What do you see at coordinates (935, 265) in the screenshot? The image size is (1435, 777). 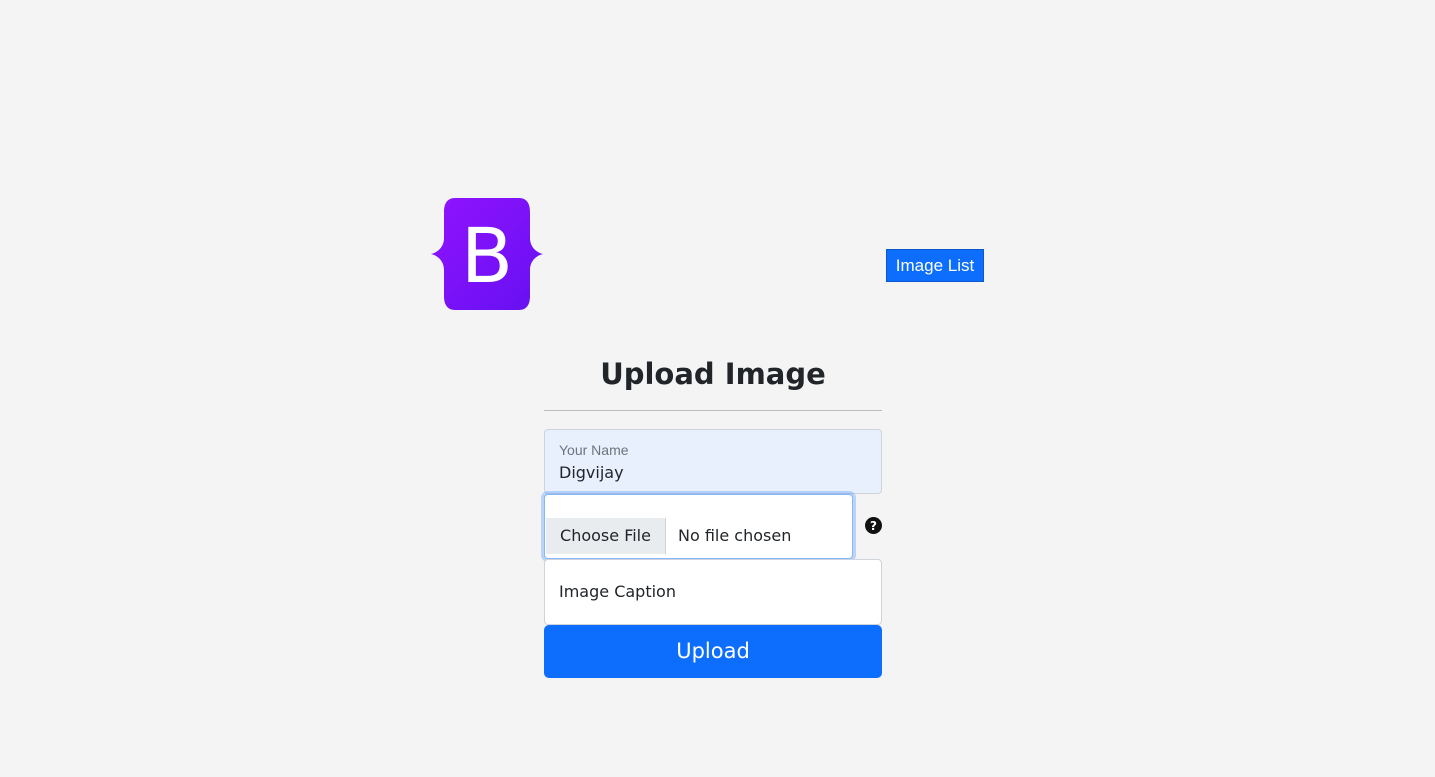 I see `image-list-button: Image List` at bounding box center [935, 265].